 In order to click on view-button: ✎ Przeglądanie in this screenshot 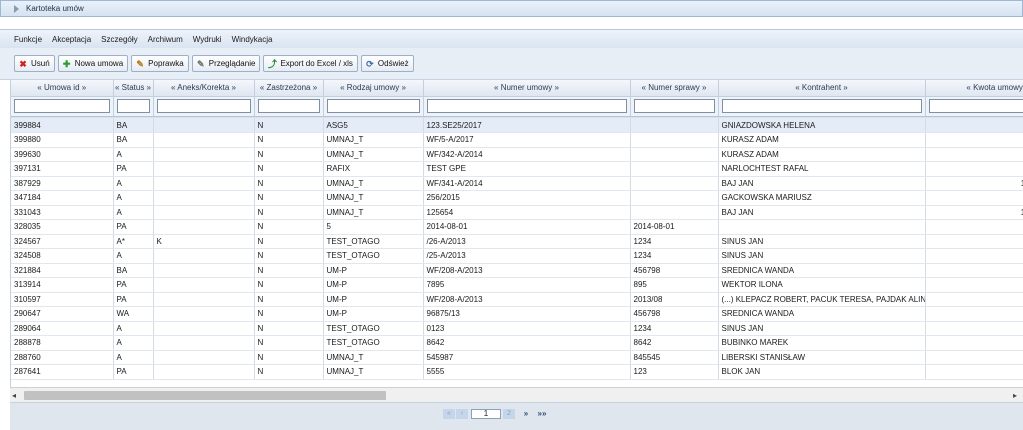, I will do `click(226, 63)`.